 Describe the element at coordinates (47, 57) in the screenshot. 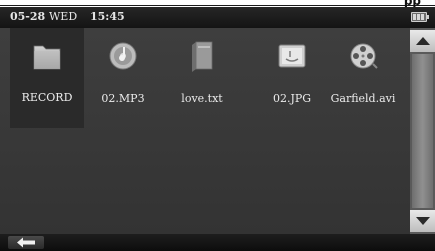

I see `folder-icon` at that location.